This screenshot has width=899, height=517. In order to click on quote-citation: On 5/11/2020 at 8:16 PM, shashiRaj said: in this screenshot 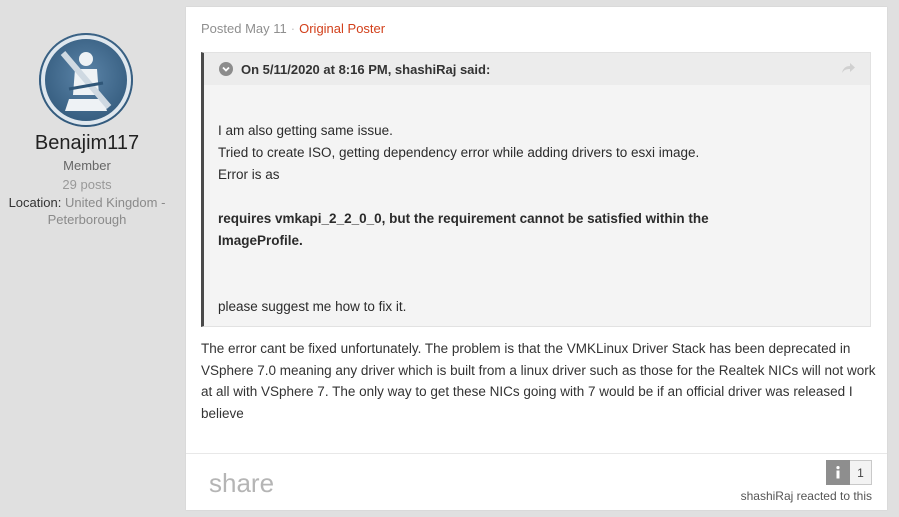, I will do `click(366, 69)`.